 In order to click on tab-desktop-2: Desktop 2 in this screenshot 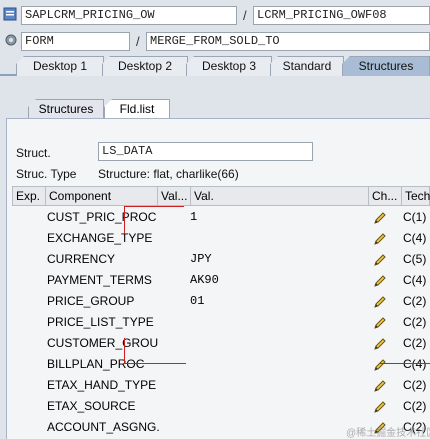, I will do `click(145, 66)`.